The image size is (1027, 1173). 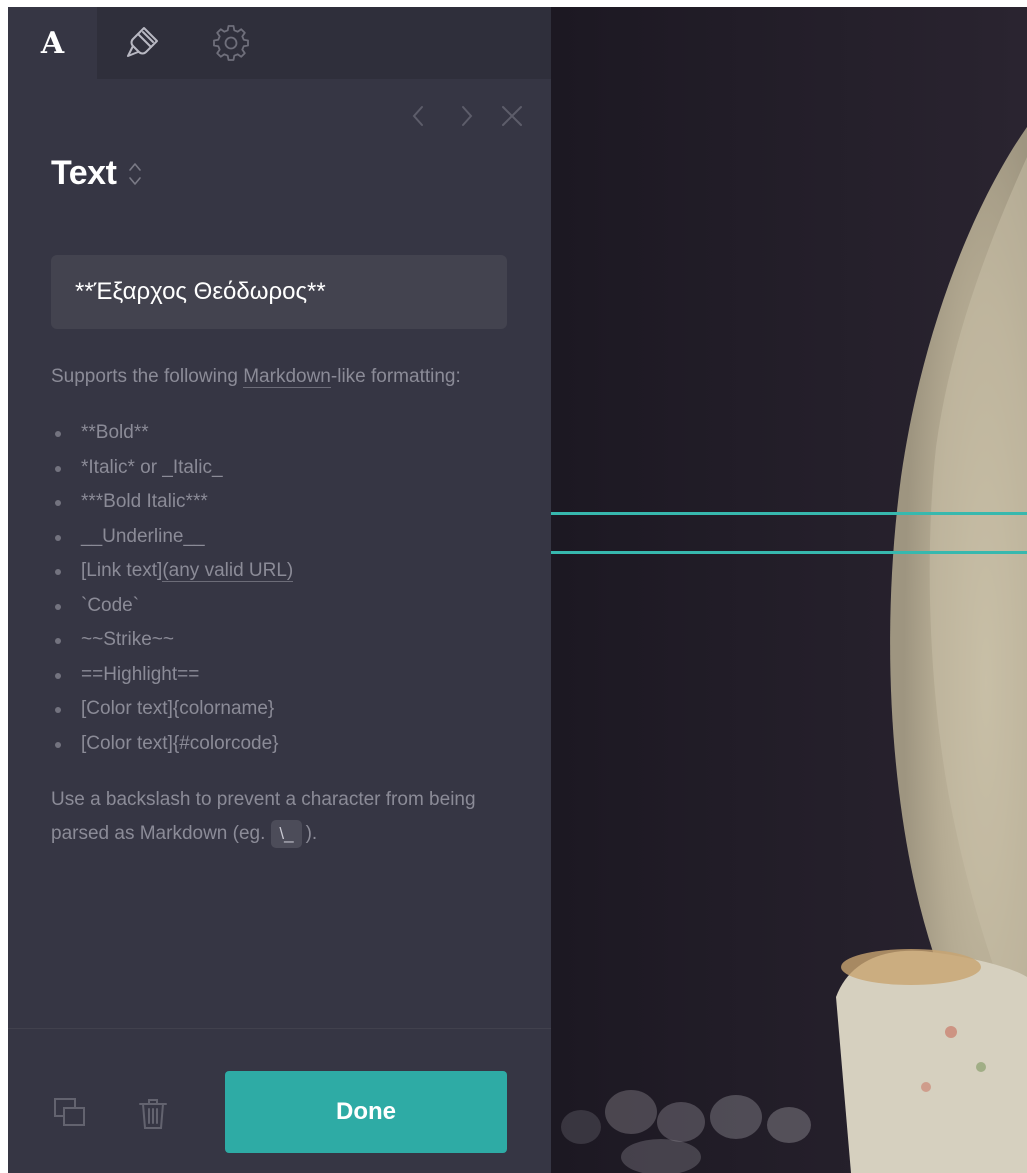 I want to click on close-button, so click(x=512, y=116).